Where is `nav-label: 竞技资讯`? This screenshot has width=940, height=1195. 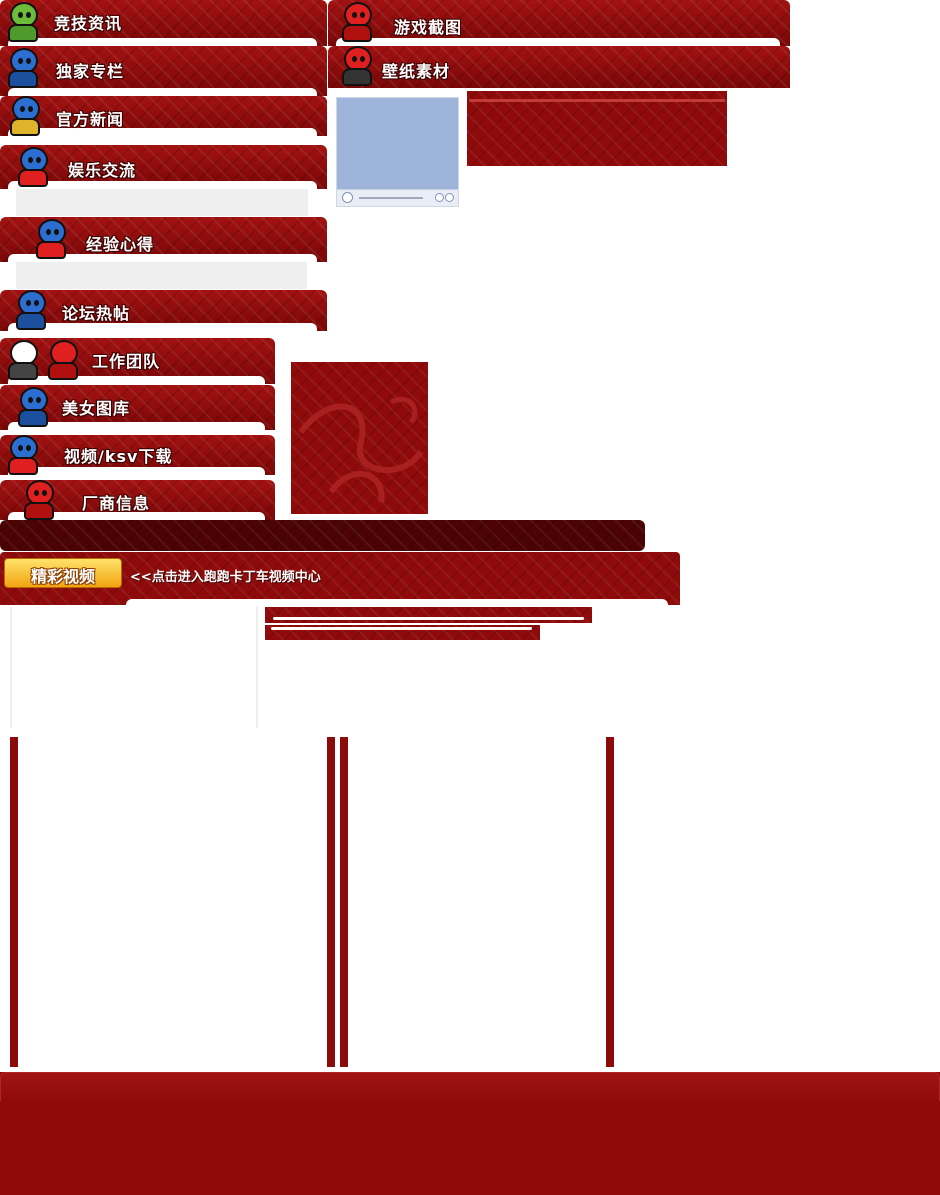
nav-label: 竞技资讯 is located at coordinates (88, 23).